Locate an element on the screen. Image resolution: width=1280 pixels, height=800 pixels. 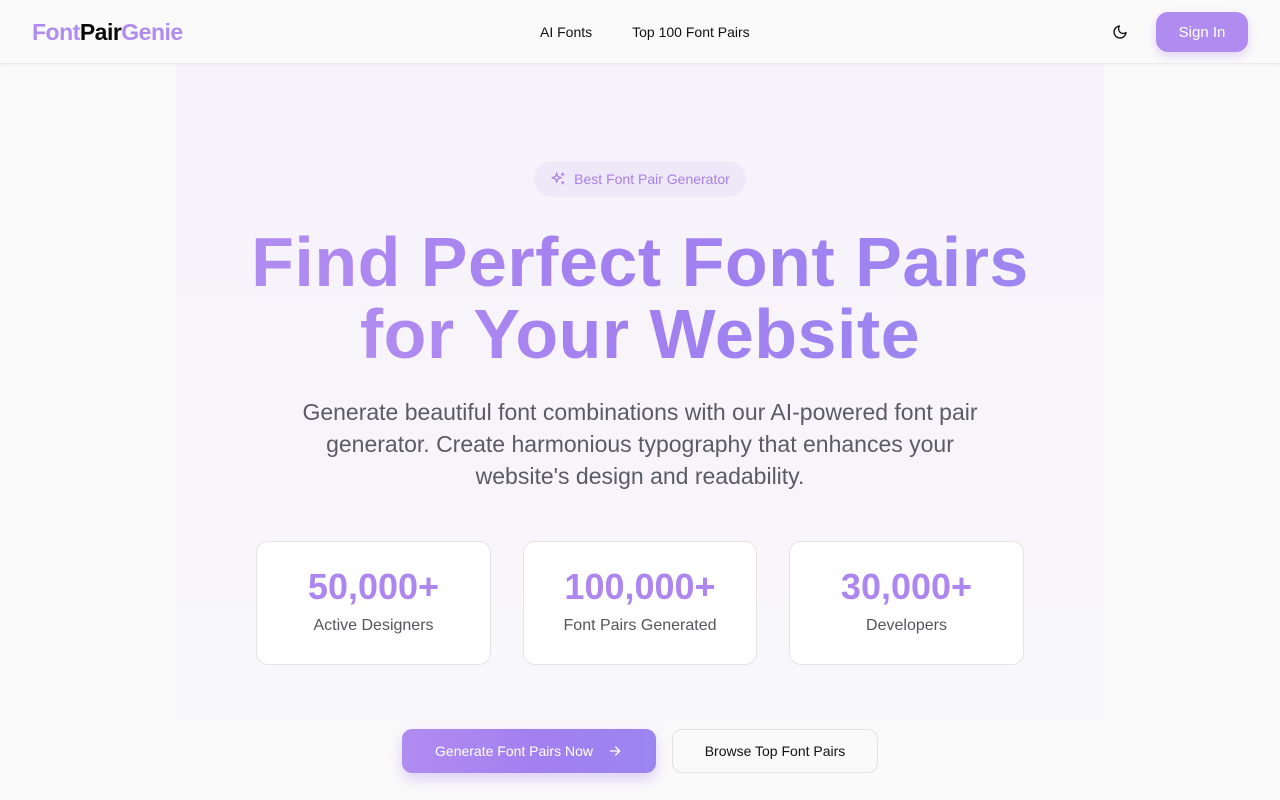
stat-card-font-pairs-generated: 100,000+ Font Pairs Generated is located at coordinates (640, 603).